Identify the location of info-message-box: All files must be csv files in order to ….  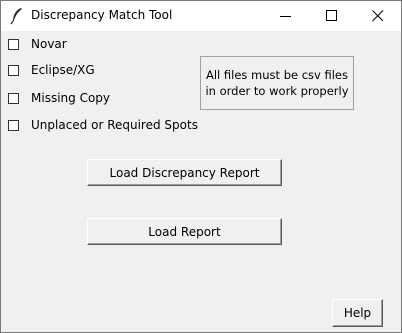
(277, 83).